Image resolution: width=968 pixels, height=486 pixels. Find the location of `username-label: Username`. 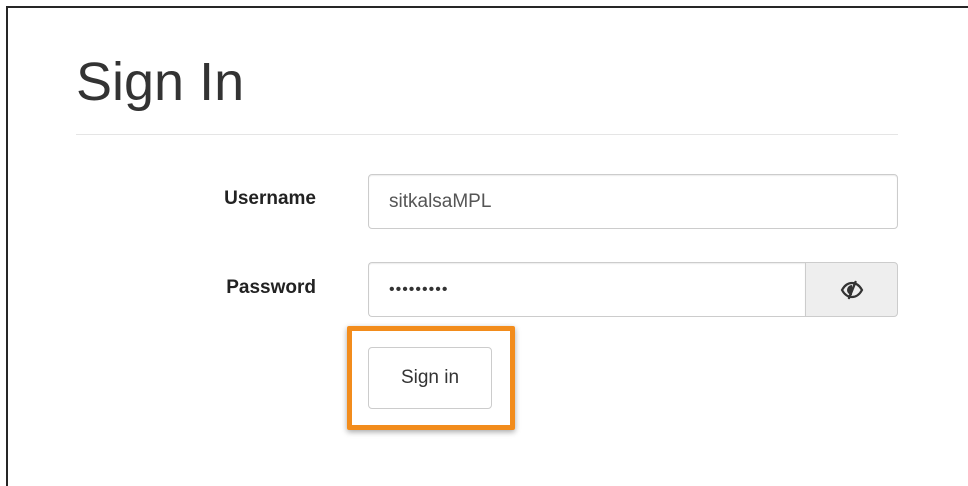

username-label: Username is located at coordinates (270, 198).